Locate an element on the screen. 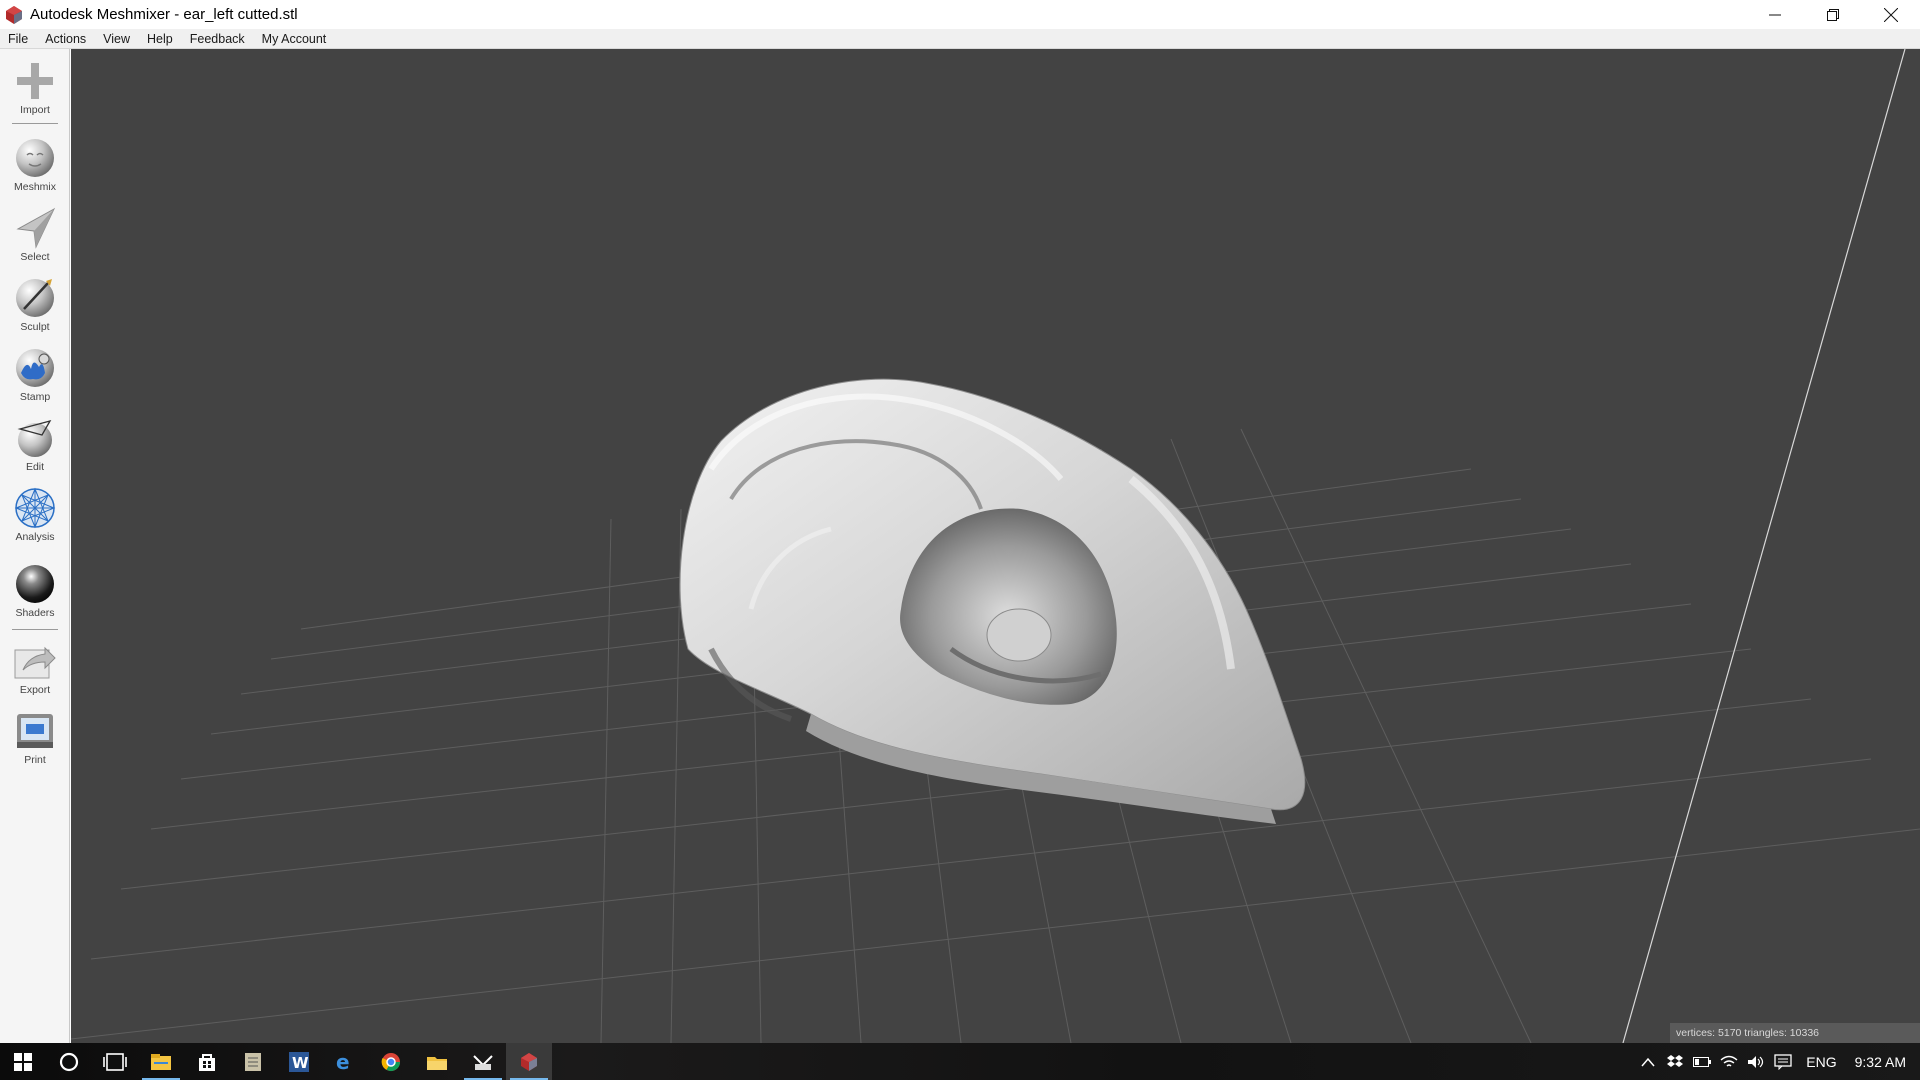 The height and width of the screenshot is (1080, 1920). tool-print: Print is located at coordinates (35, 737).